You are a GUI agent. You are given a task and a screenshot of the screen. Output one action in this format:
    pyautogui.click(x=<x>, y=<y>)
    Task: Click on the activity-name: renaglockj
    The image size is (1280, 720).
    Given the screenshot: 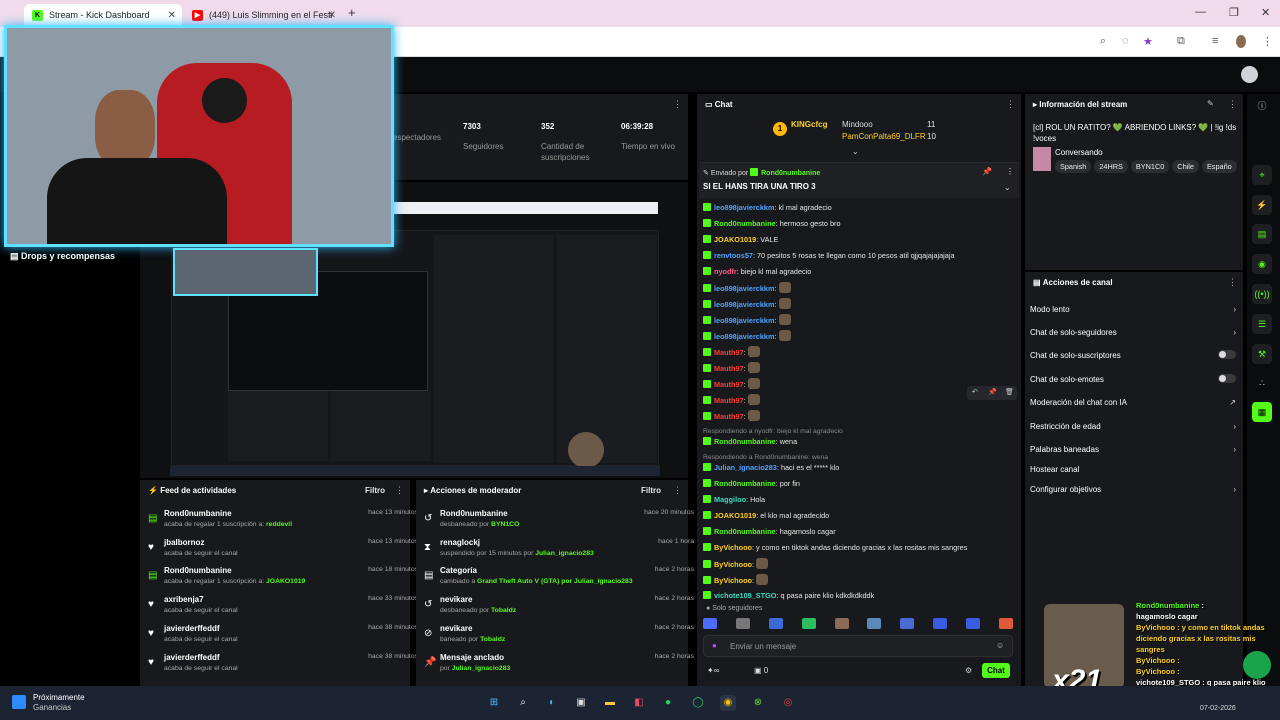 What is the action you would take?
    pyautogui.click(x=460, y=542)
    